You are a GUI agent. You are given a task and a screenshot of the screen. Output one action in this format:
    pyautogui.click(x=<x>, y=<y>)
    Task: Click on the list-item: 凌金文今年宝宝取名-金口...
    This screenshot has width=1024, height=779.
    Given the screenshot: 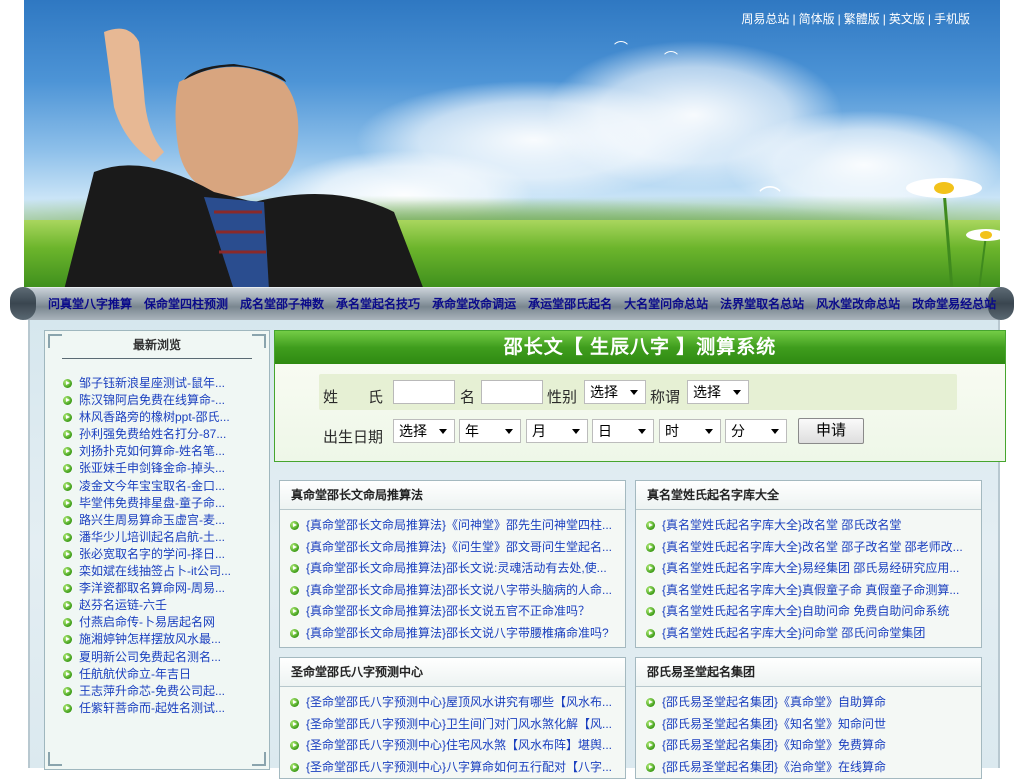 What is the action you would take?
    pyautogui.click(x=147, y=486)
    